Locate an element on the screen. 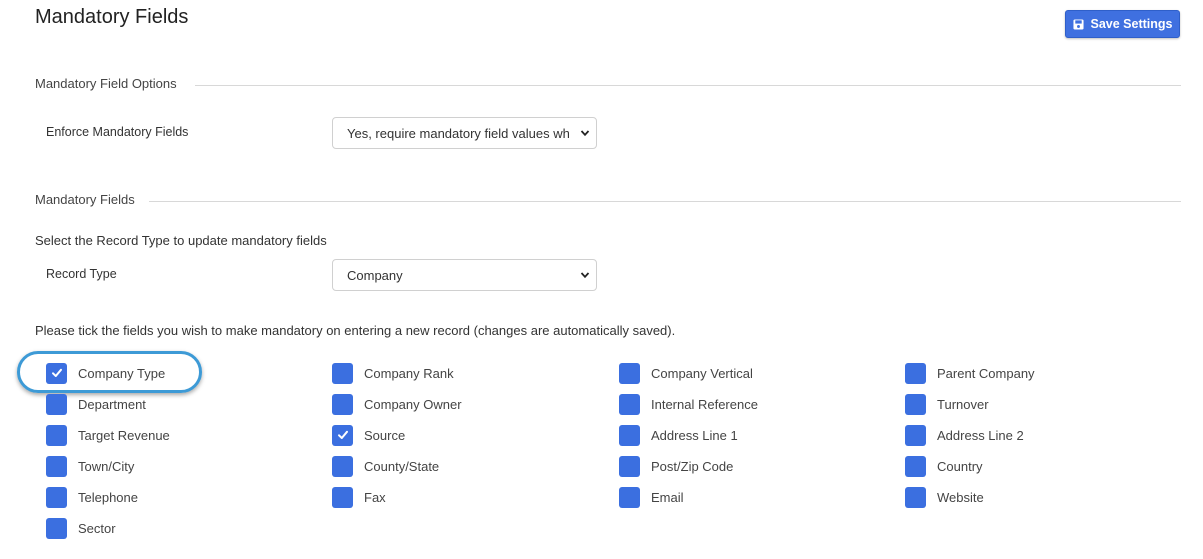 The image size is (1203, 559). field-option: Post/Zip Code is located at coordinates (676, 466).